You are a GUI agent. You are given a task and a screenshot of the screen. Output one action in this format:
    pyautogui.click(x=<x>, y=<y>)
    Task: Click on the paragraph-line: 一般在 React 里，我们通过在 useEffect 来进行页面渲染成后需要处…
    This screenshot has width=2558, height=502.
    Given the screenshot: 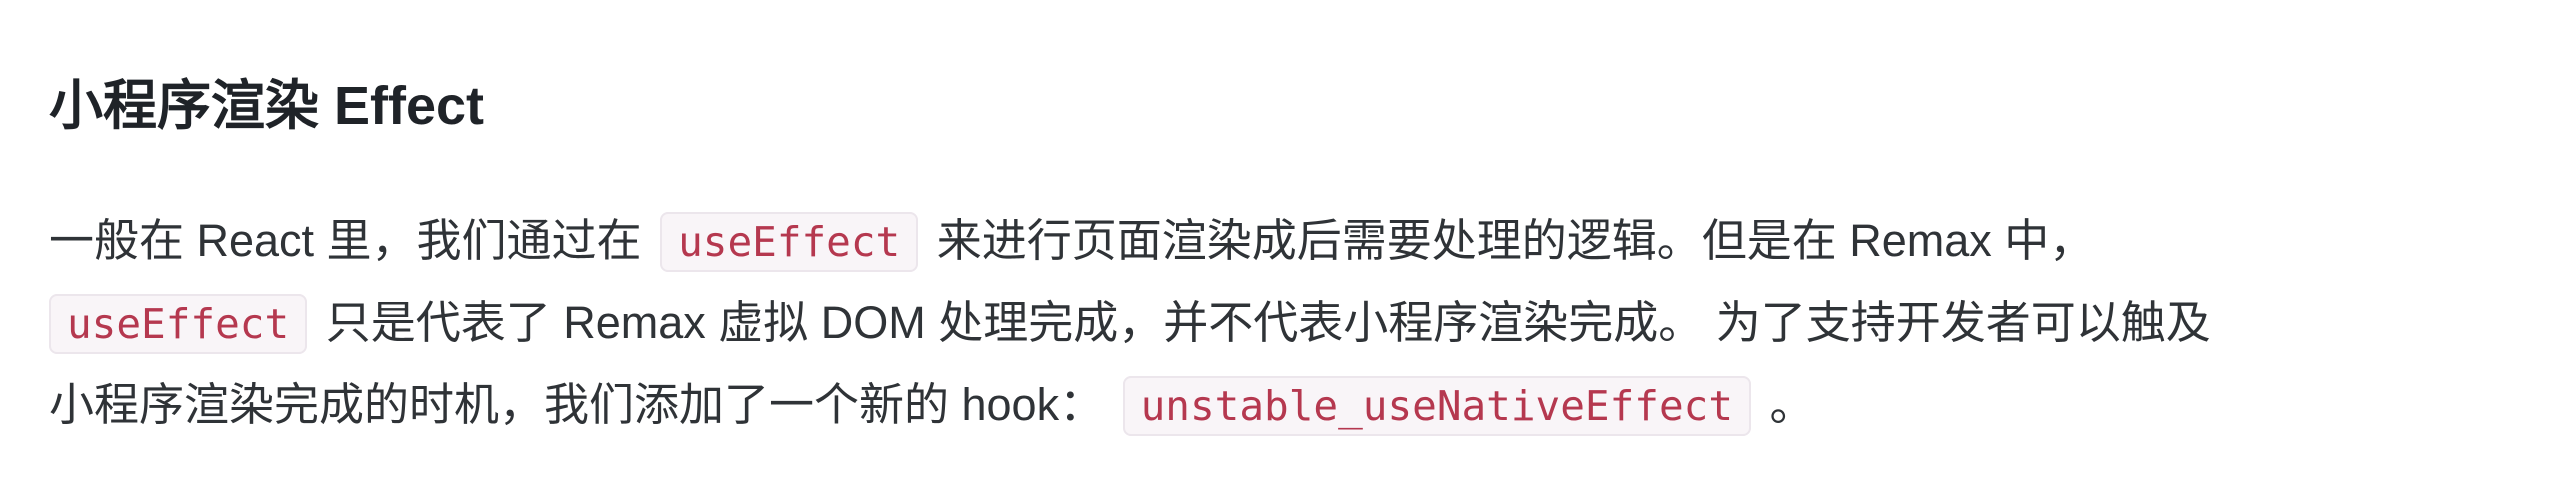 What is the action you would take?
    pyautogui.click(x=1130, y=241)
    